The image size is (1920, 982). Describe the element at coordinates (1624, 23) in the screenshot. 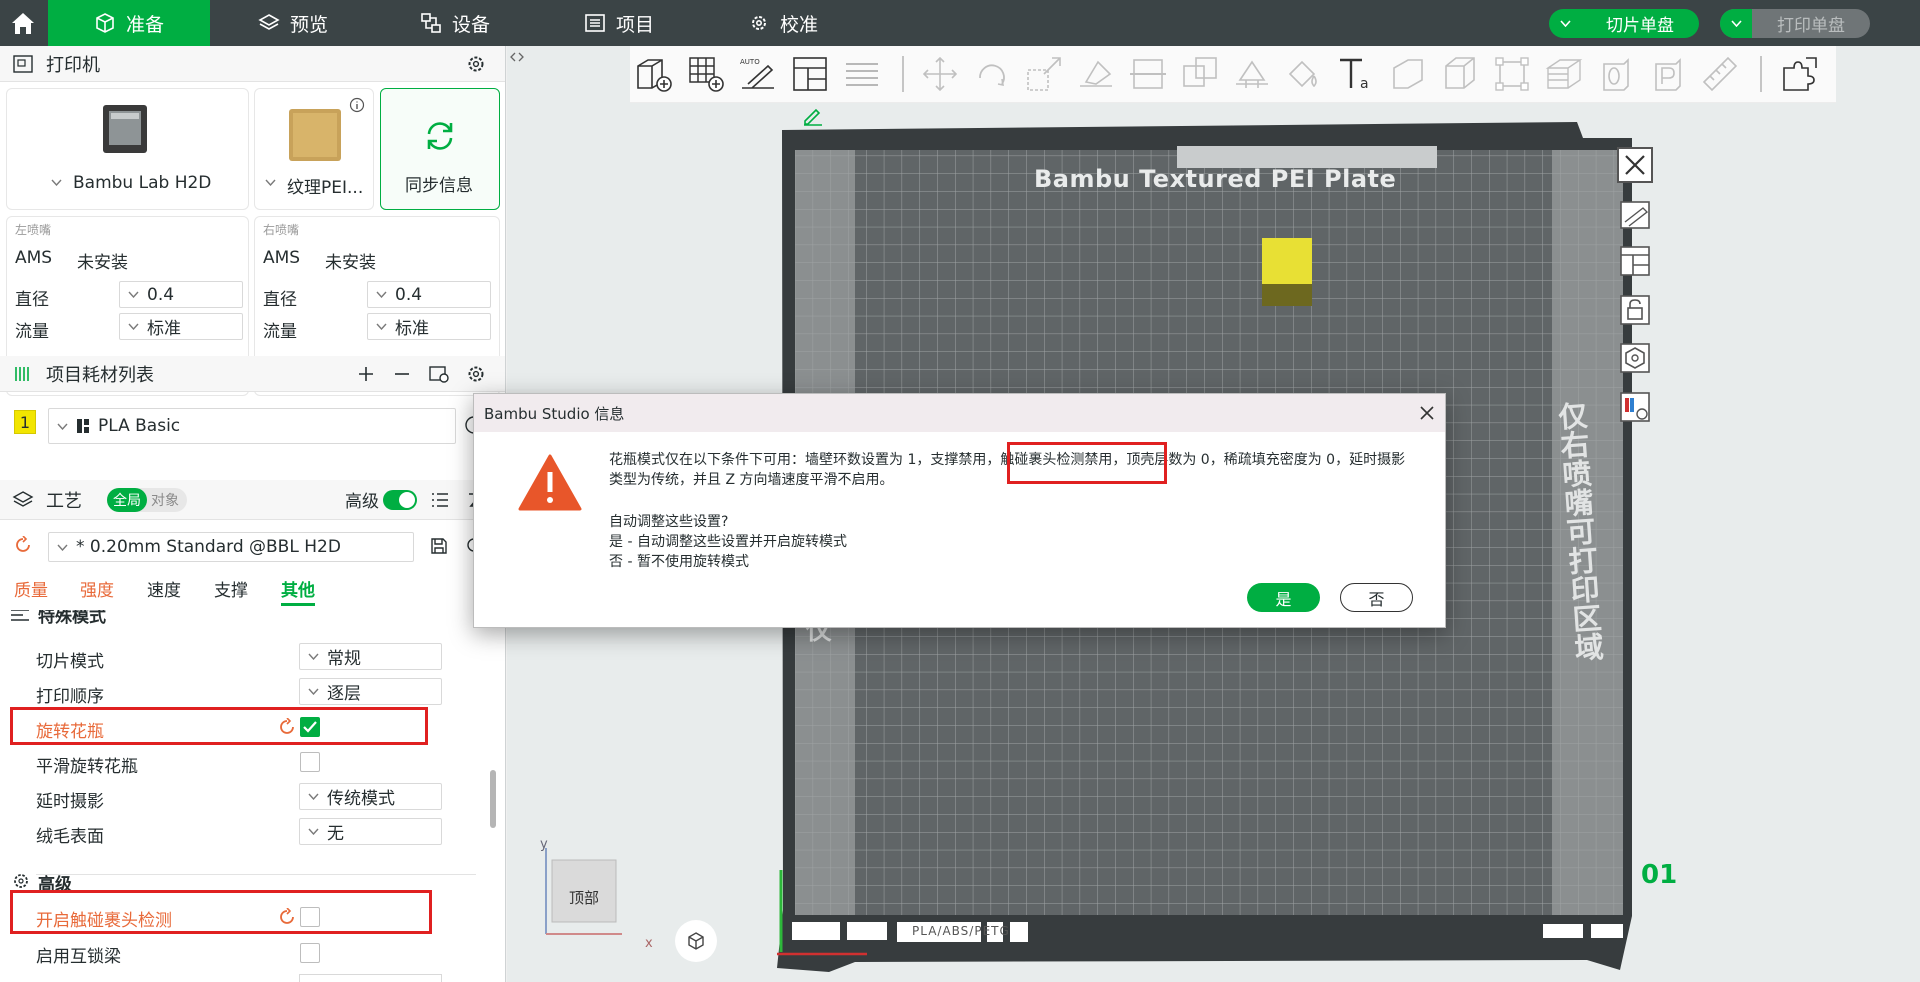

I see `slice-plate-button: 切片单盘` at that location.